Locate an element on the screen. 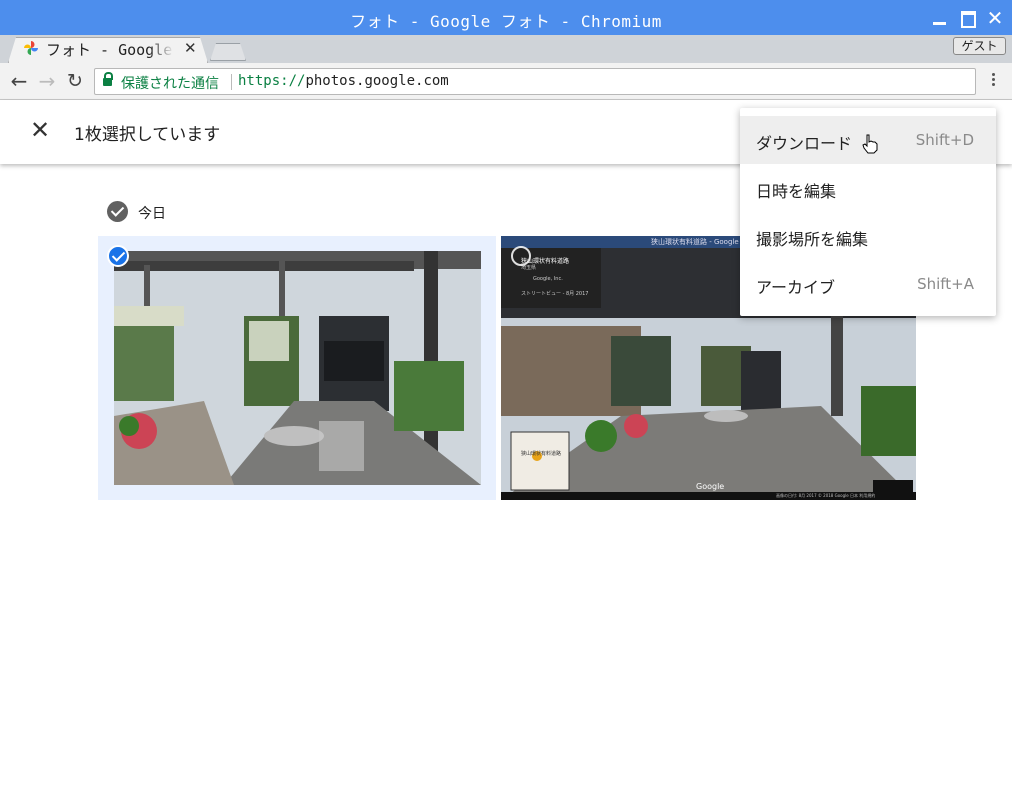 Image resolution: width=1012 pixels, height=807 pixels. photo-toll-gate-1-image is located at coordinates (297, 368).